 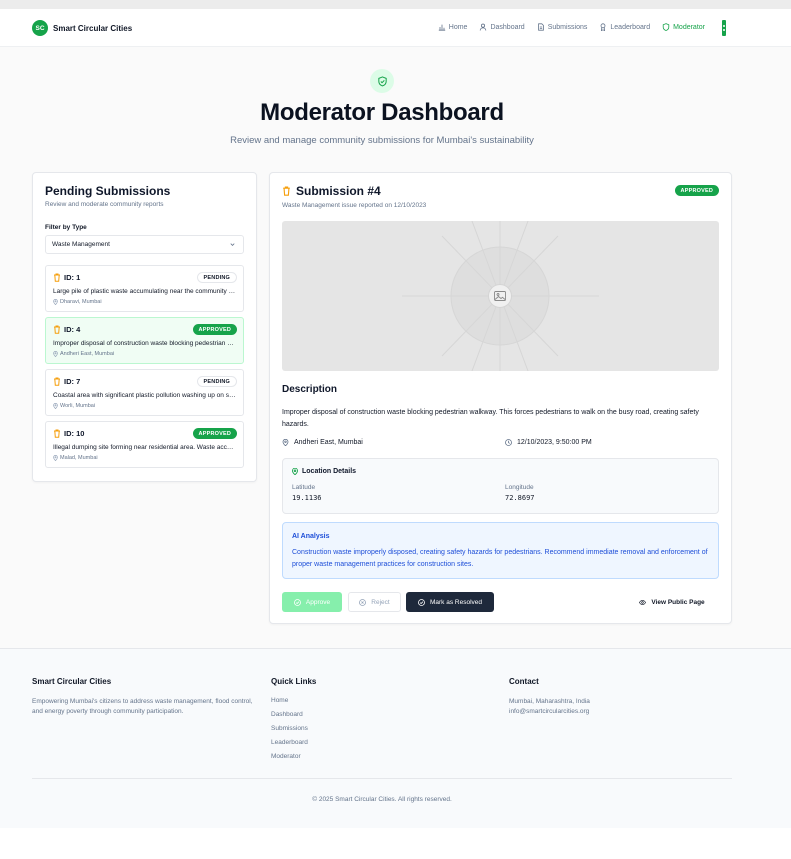 What do you see at coordinates (286, 756) in the screenshot?
I see `footer-link-moderator: Moderator` at bounding box center [286, 756].